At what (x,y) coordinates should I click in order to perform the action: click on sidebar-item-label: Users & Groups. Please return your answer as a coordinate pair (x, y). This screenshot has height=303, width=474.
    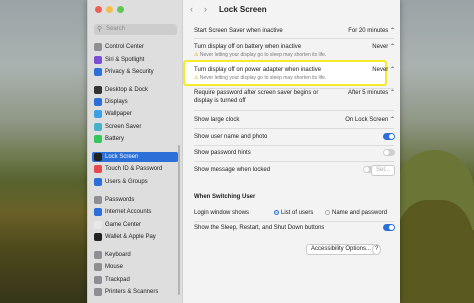
    Looking at the image, I should click on (126, 182).